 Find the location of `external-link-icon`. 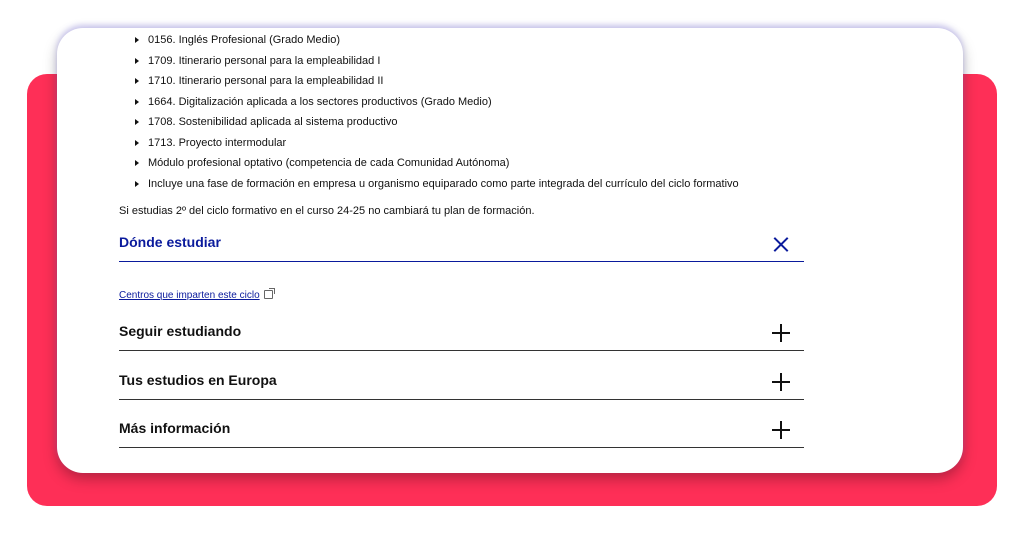

external-link-icon is located at coordinates (269, 293).